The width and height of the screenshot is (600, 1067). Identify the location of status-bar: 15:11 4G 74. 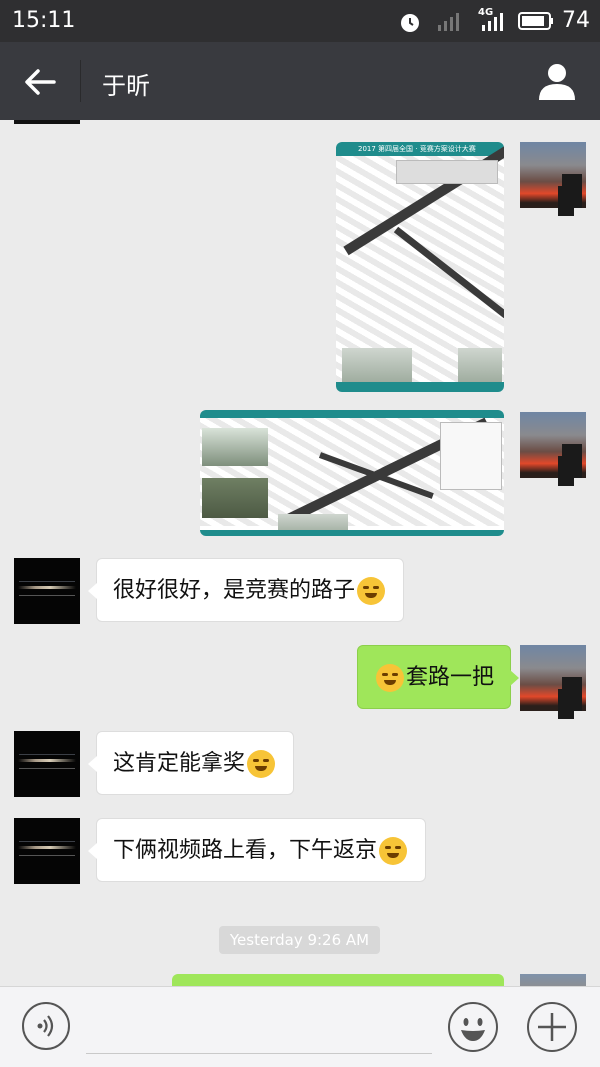
(300, 21).